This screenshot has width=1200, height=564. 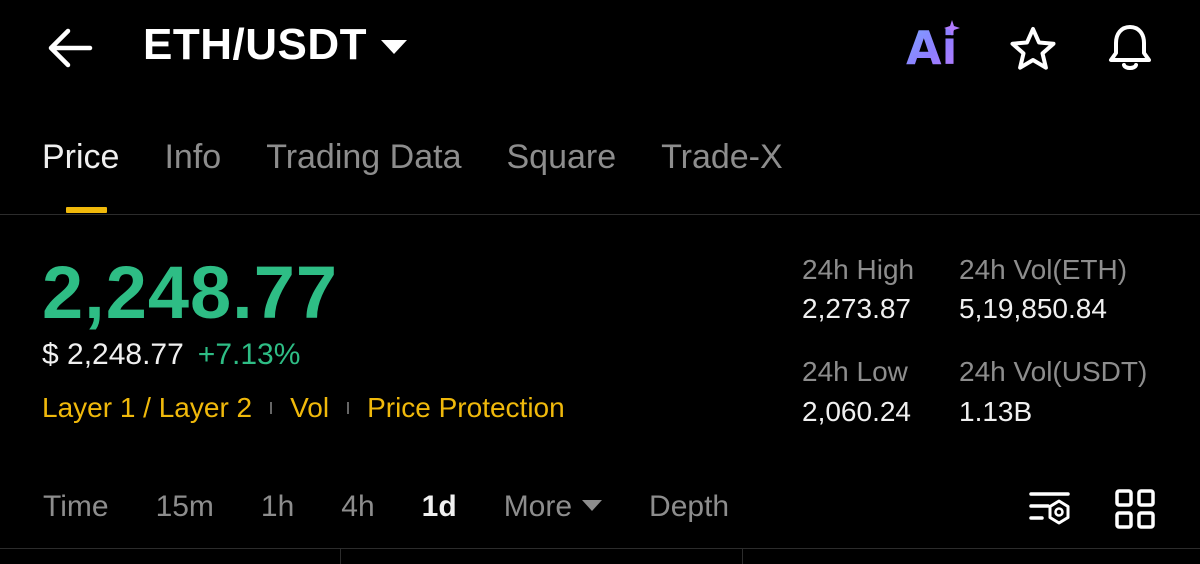 I want to click on interval-1h: 1h, so click(x=277, y=507).